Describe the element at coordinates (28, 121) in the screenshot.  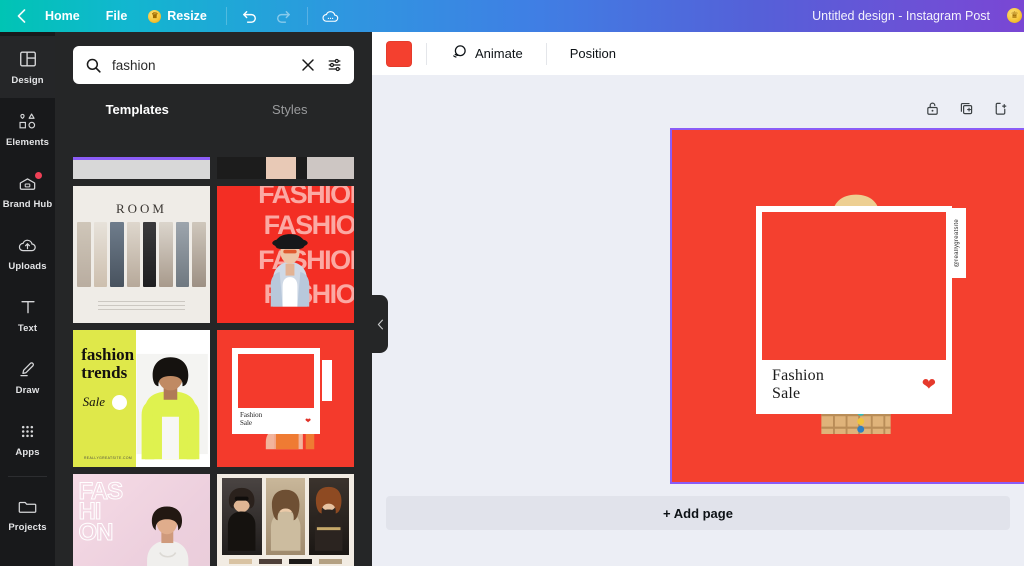
I see `shapes-icon` at that location.